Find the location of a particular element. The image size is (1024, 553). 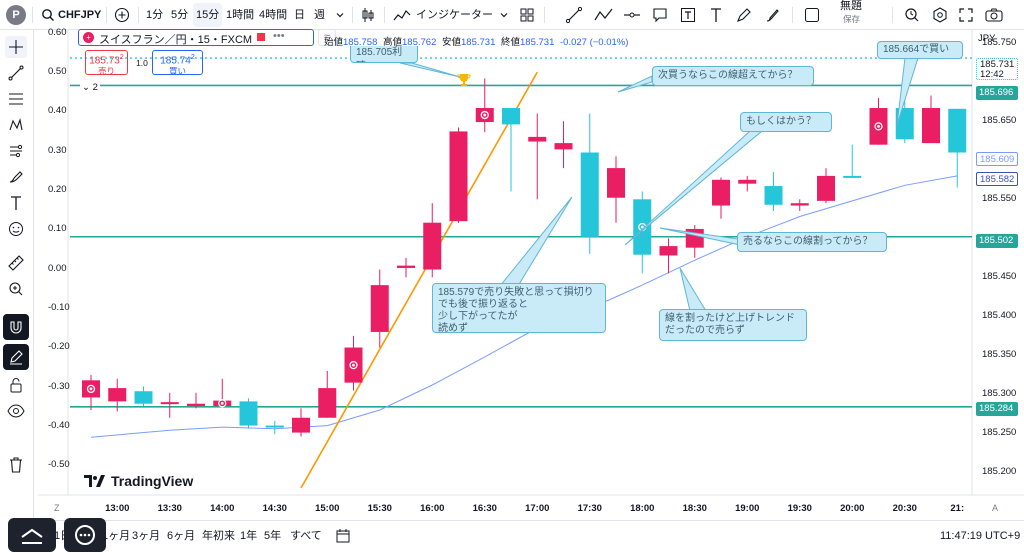

quick-search-icon is located at coordinates (912, 15).